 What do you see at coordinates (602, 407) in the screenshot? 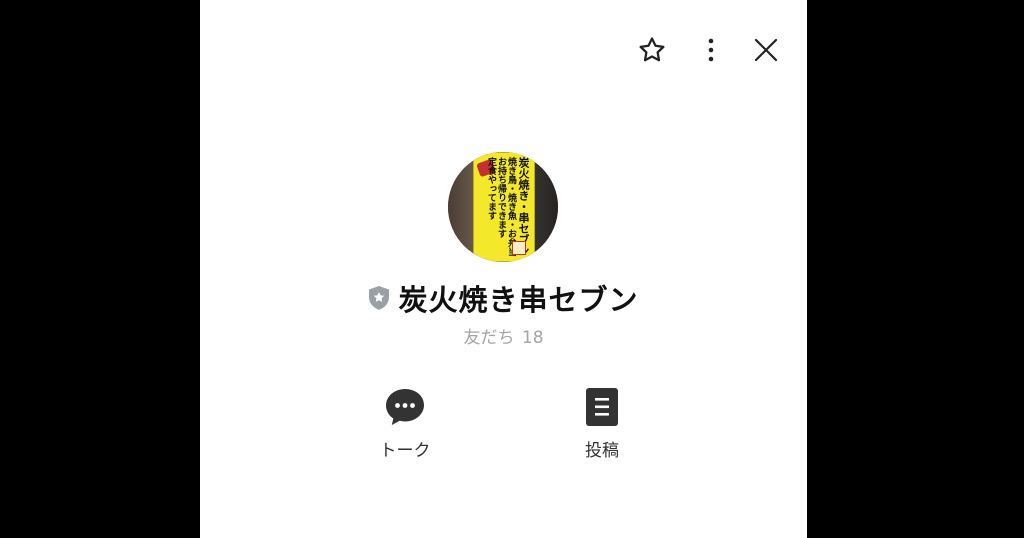
I see `document-icon` at bounding box center [602, 407].